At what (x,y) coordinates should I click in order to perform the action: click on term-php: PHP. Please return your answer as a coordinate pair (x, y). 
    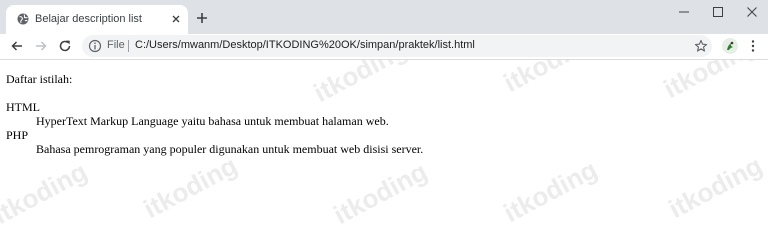
    Looking at the image, I should click on (17, 135).